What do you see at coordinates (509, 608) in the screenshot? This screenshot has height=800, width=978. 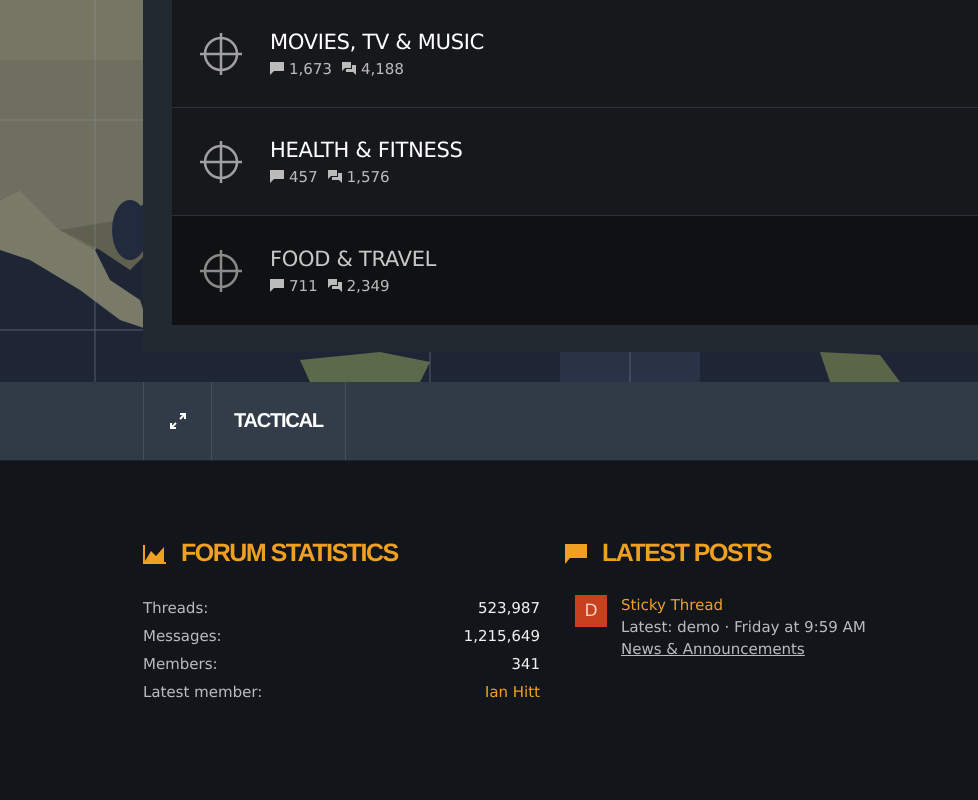 I see `stat-value: 523,987` at bounding box center [509, 608].